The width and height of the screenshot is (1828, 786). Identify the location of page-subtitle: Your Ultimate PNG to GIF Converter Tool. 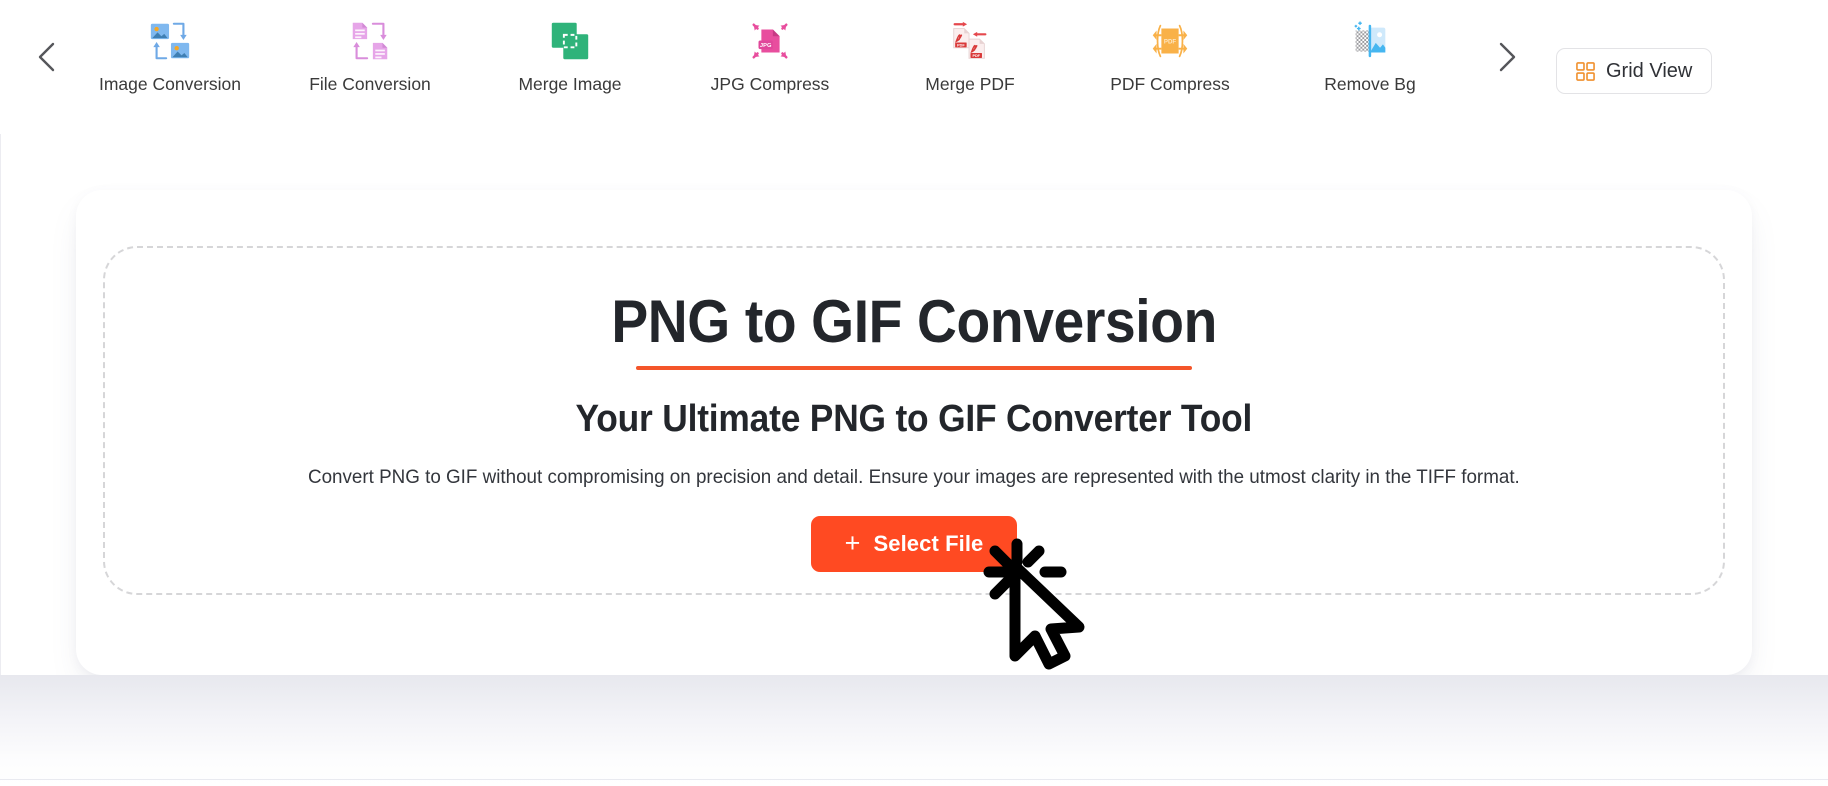
(914, 419).